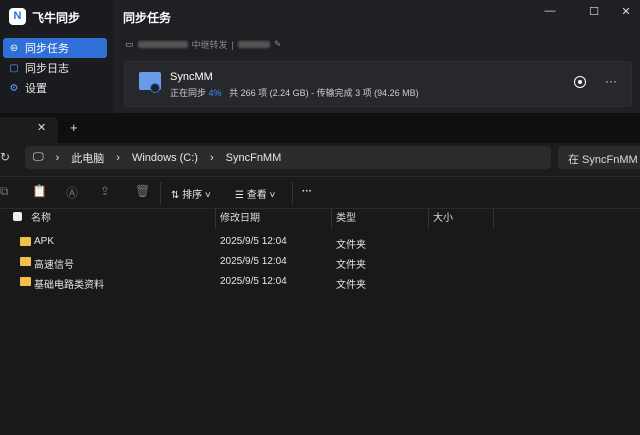 Image resolution: width=640 pixels, height=435 pixels. Describe the element at coordinates (580, 82) in the screenshot. I see `stop-sync-button` at that location.